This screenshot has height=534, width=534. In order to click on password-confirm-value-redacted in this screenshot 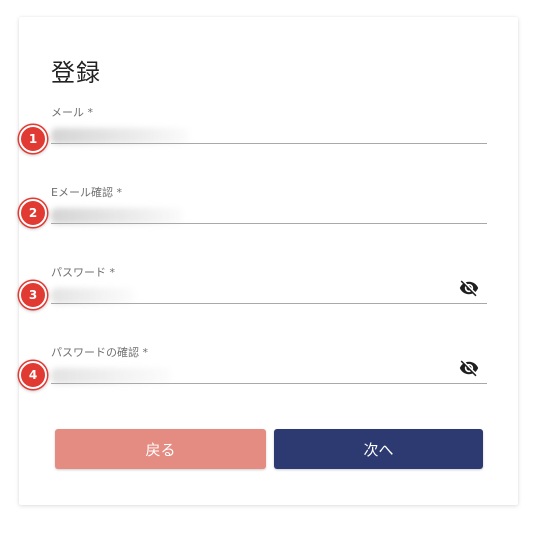, I will do `click(111, 376)`.